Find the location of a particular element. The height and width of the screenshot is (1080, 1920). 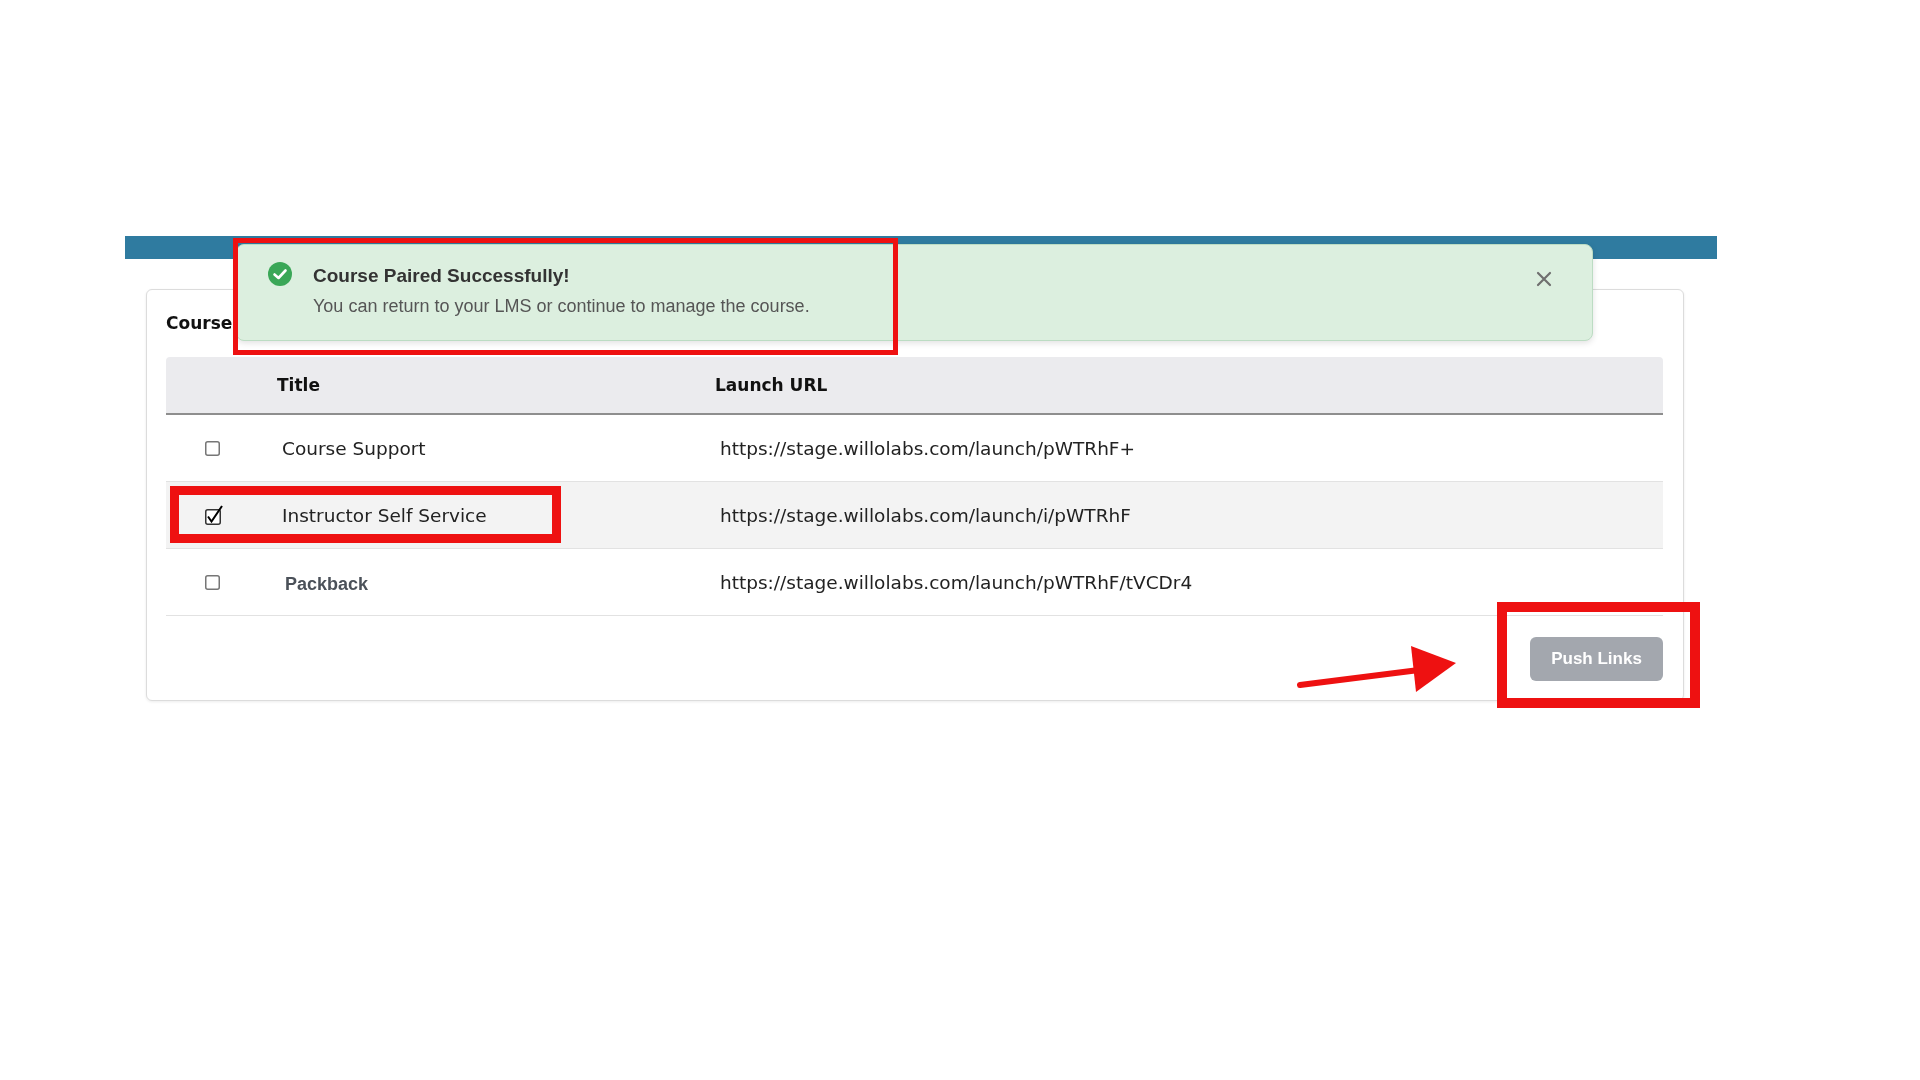

course-title: Instructor Self Service is located at coordinates (384, 515).